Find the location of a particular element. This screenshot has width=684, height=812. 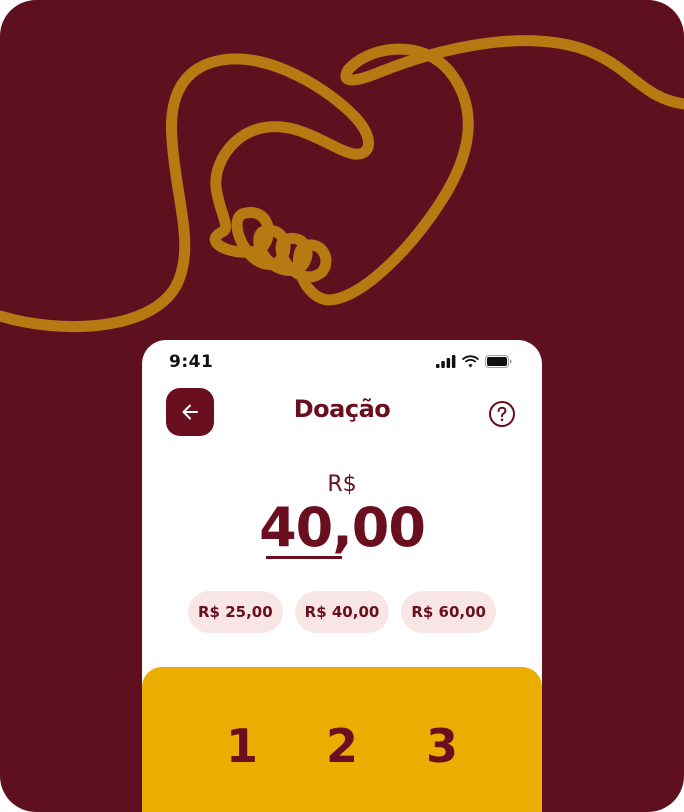

status-icons is located at coordinates (474, 361).